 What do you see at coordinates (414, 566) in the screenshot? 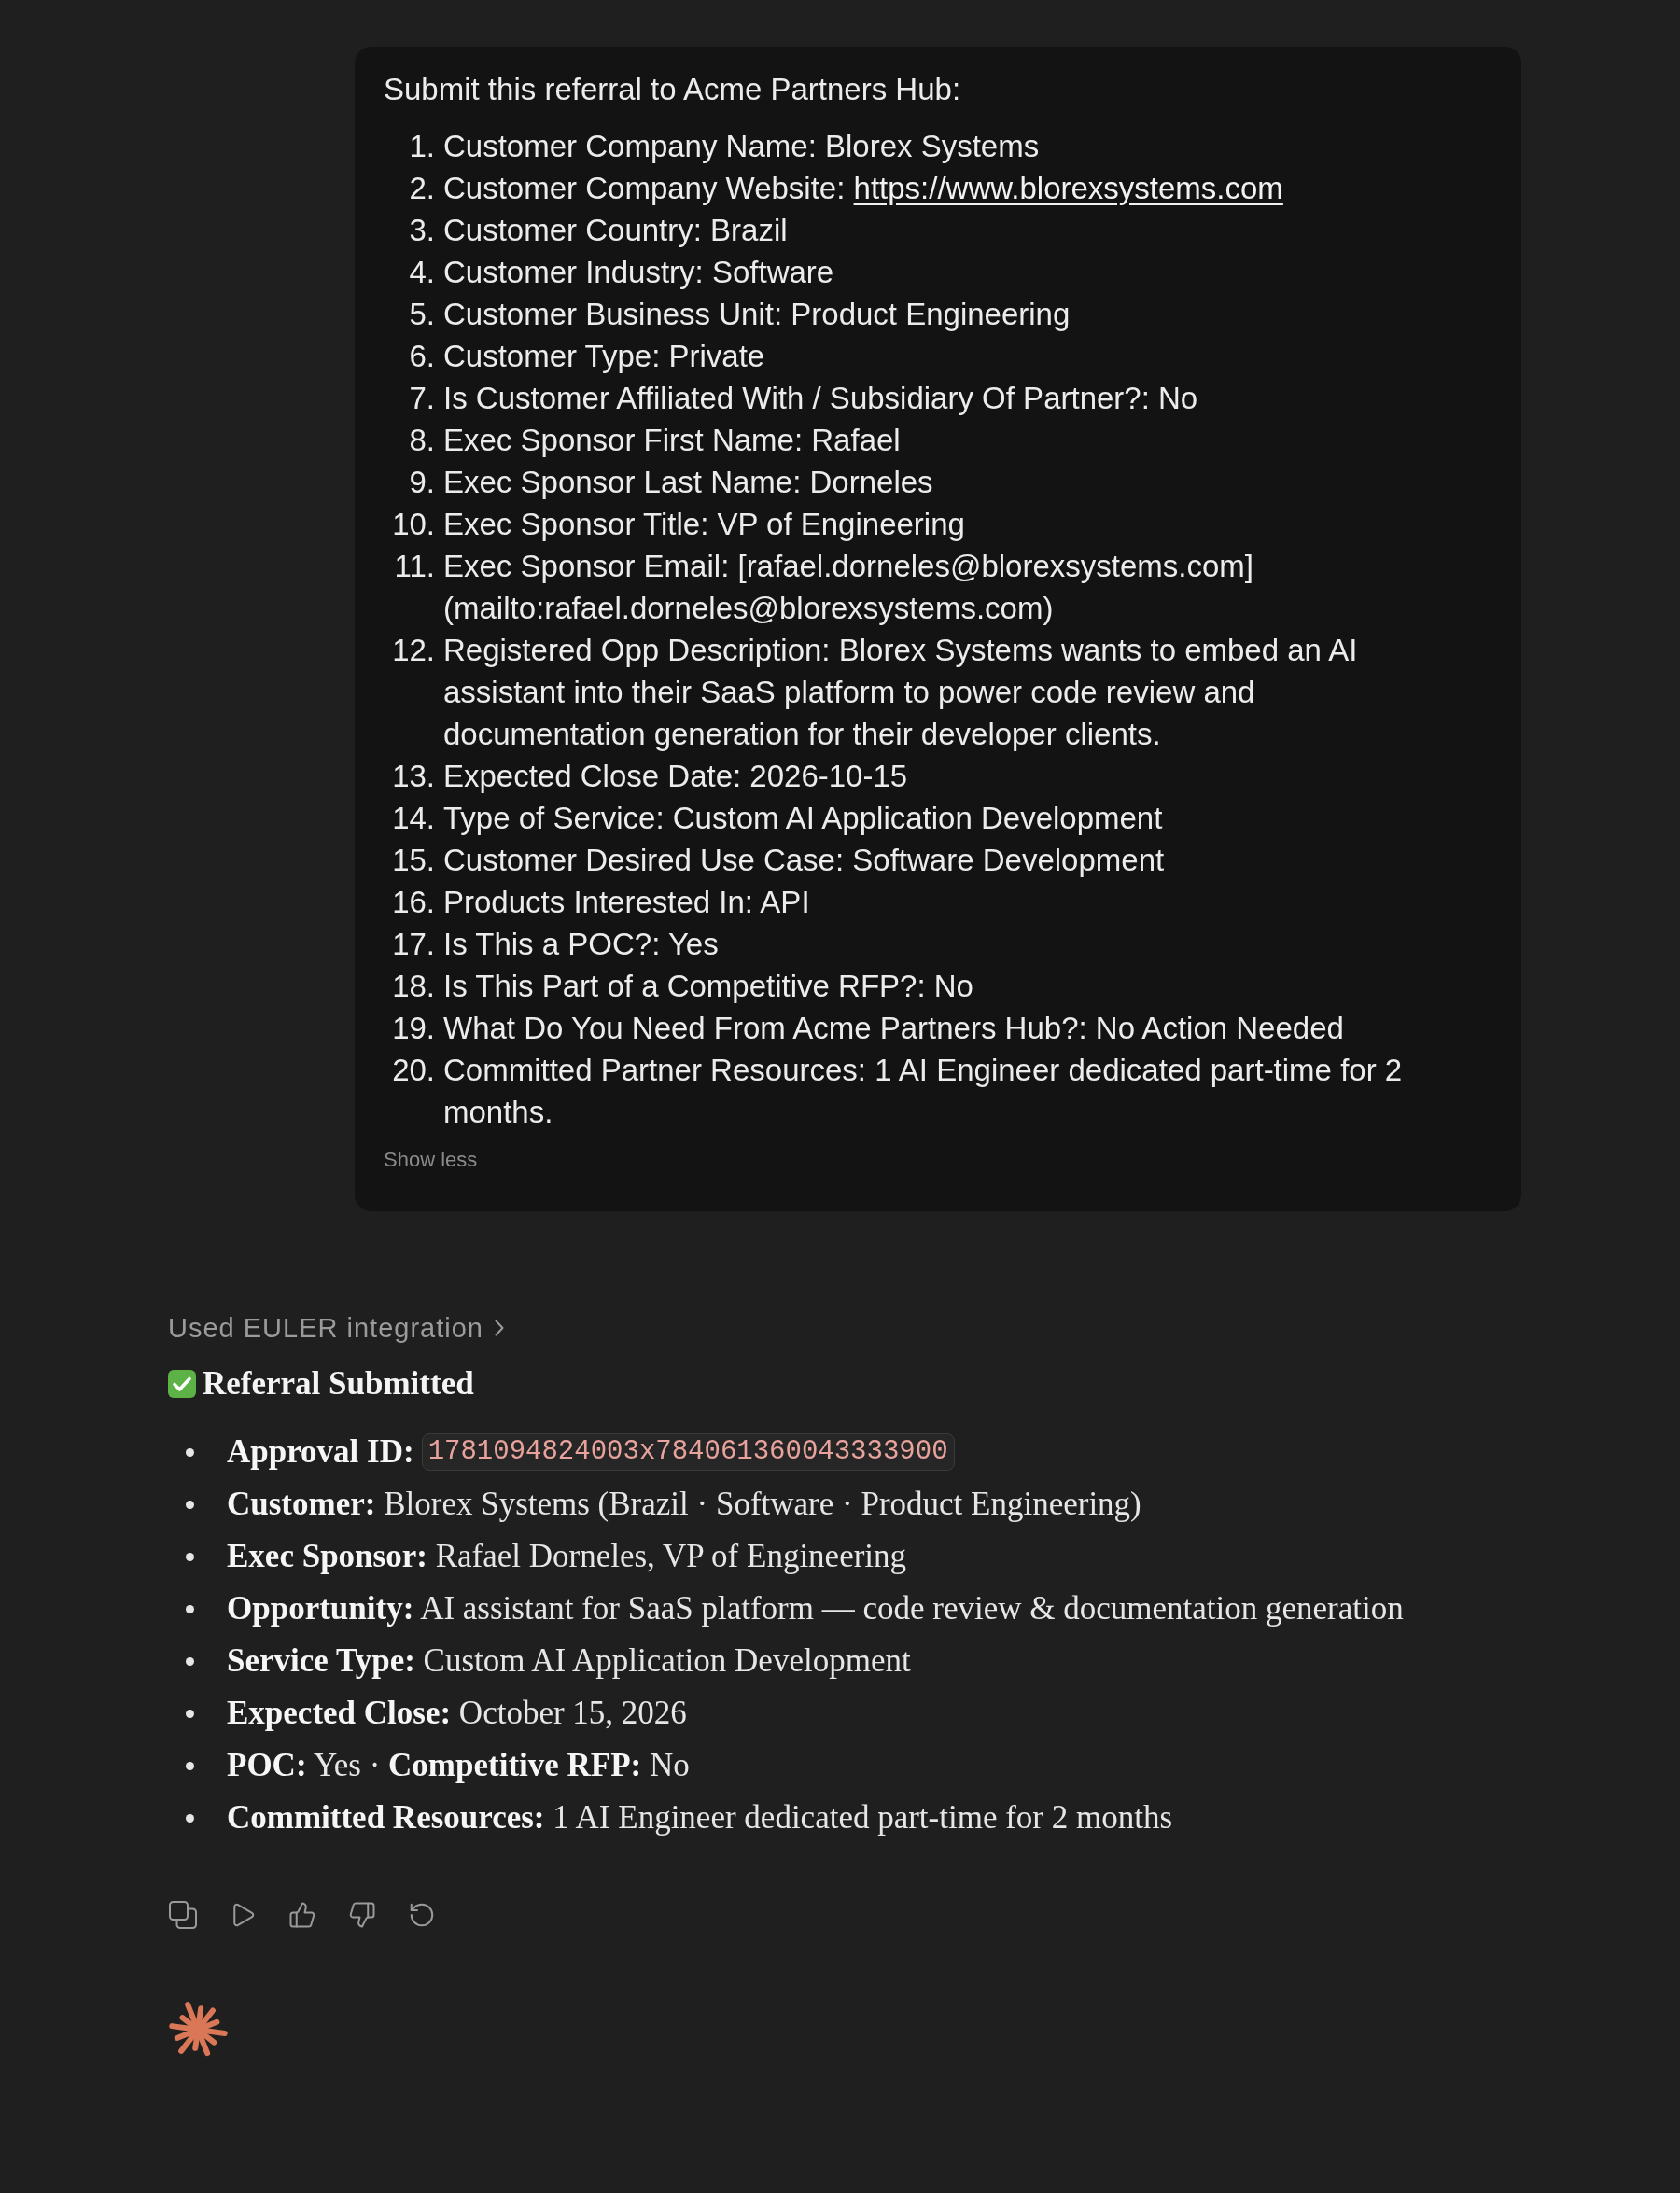
I see `list-number: 11.` at bounding box center [414, 566].